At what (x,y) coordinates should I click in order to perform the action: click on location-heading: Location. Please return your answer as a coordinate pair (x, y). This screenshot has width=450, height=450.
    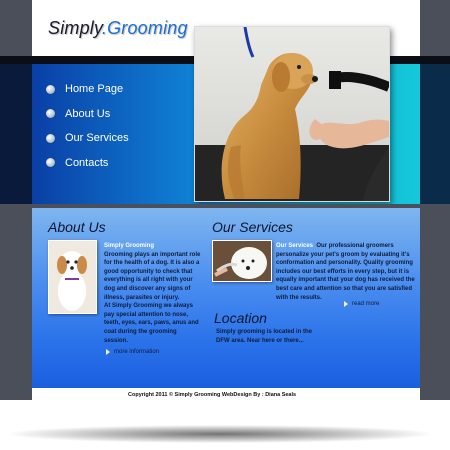
    Looking at the image, I should click on (240, 318).